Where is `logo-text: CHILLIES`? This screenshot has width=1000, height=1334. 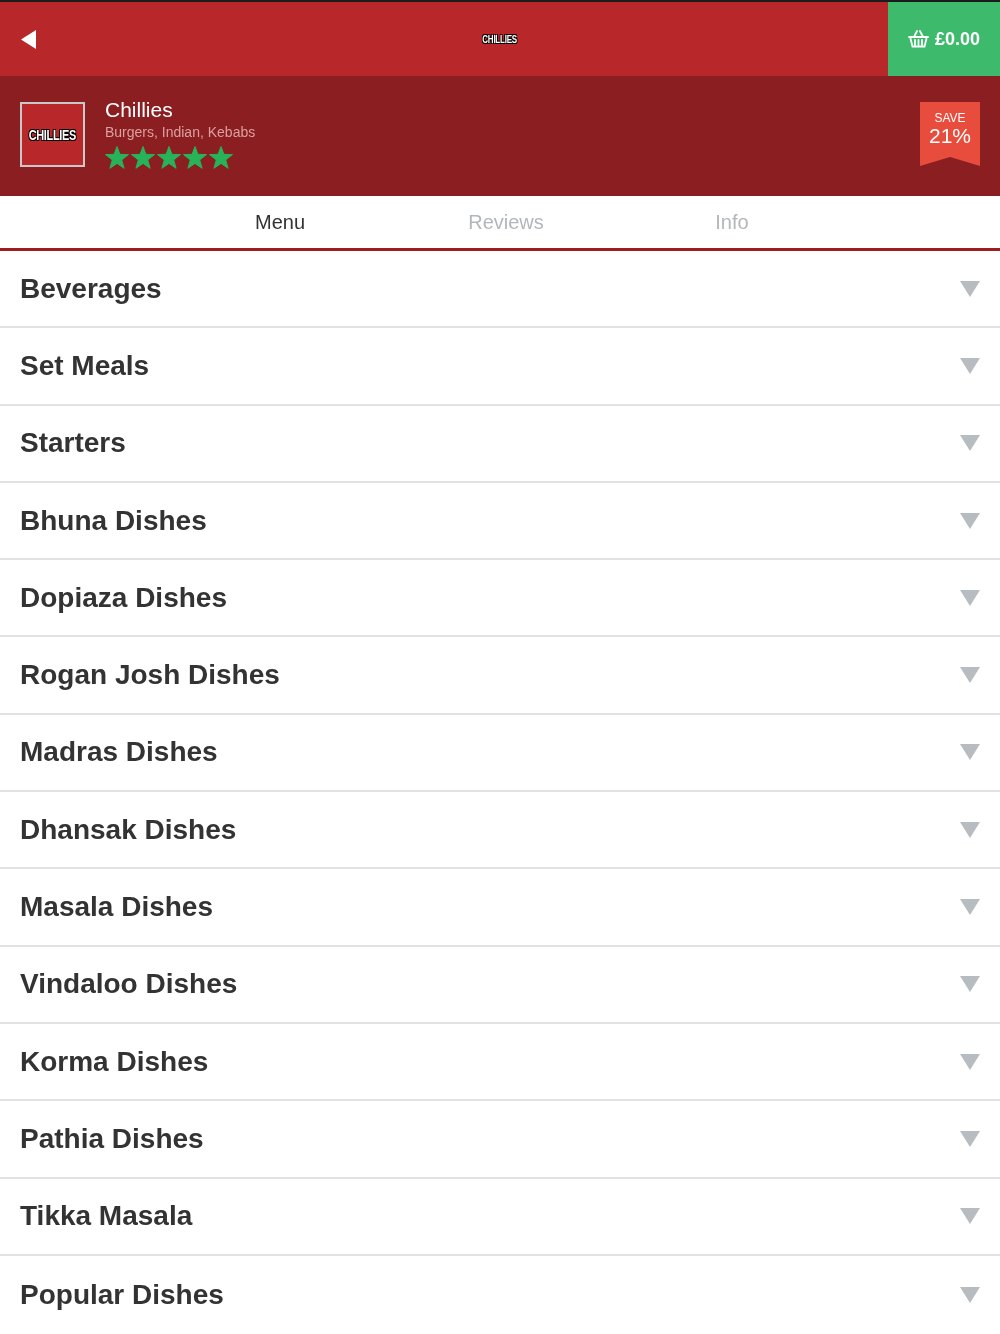 logo-text: CHILLIES is located at coordinates (52, 134).